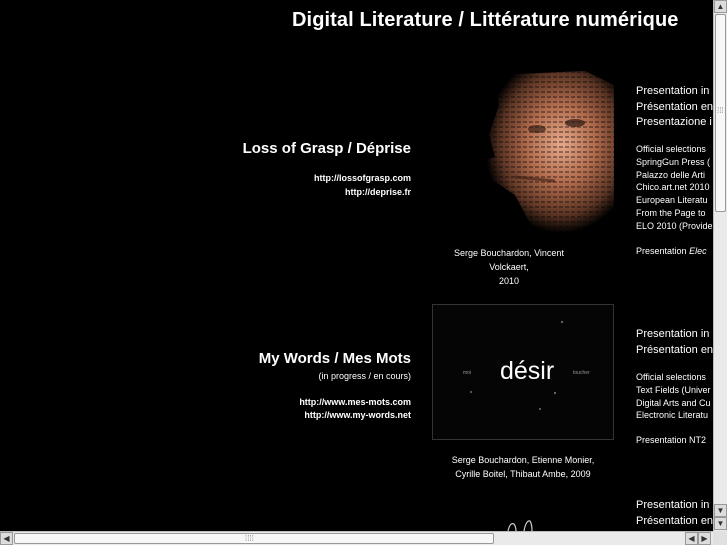  I want to click on face-text-image, so click(544, 152).